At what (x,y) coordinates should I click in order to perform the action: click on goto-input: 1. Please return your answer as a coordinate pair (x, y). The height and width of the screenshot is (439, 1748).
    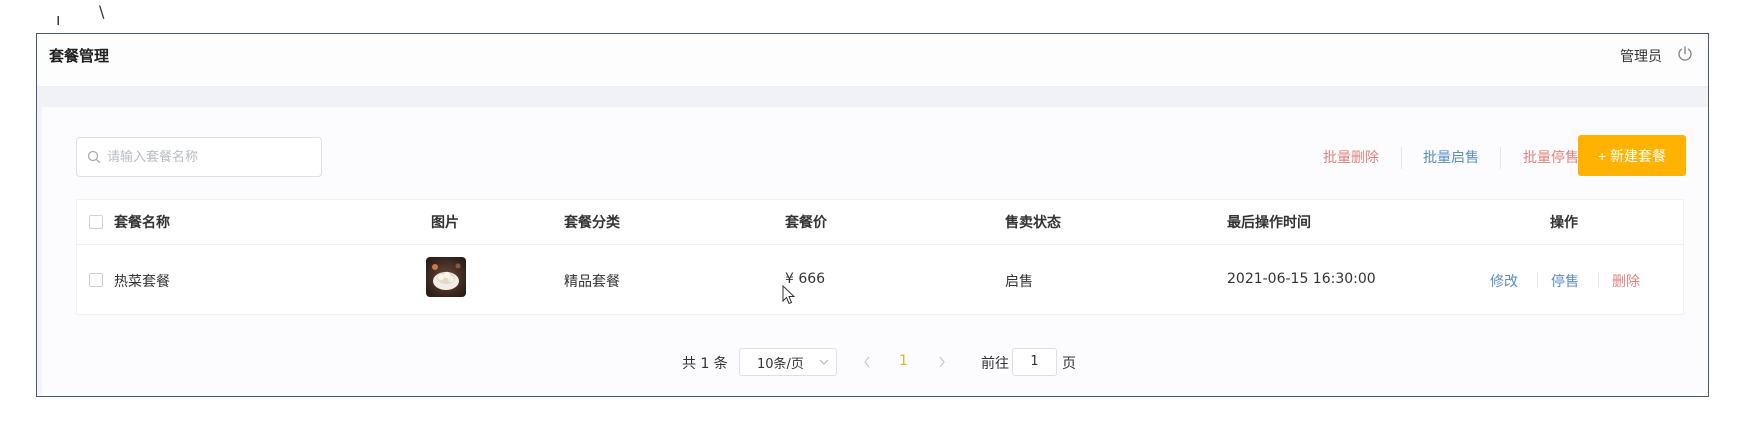
    Looking at the image, I should click on (1034, 361).